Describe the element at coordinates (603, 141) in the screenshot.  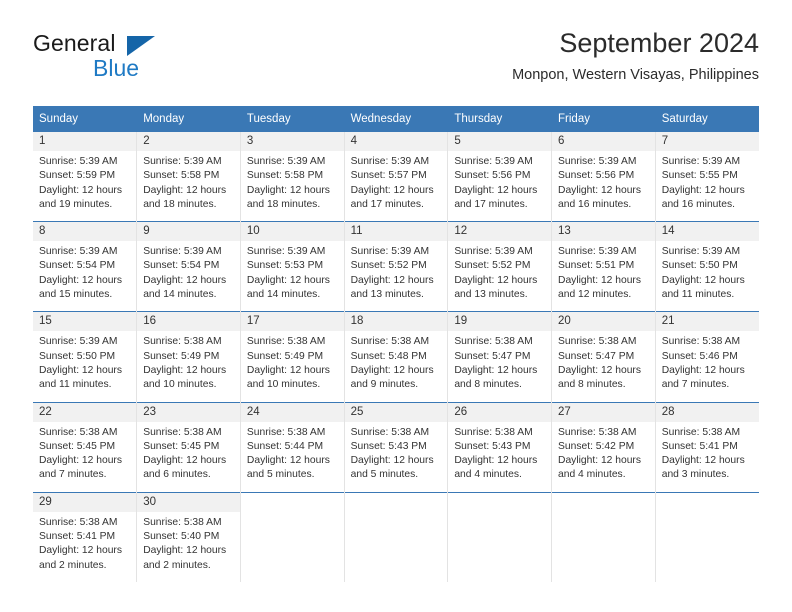
I see `day-number: 6` at that location.